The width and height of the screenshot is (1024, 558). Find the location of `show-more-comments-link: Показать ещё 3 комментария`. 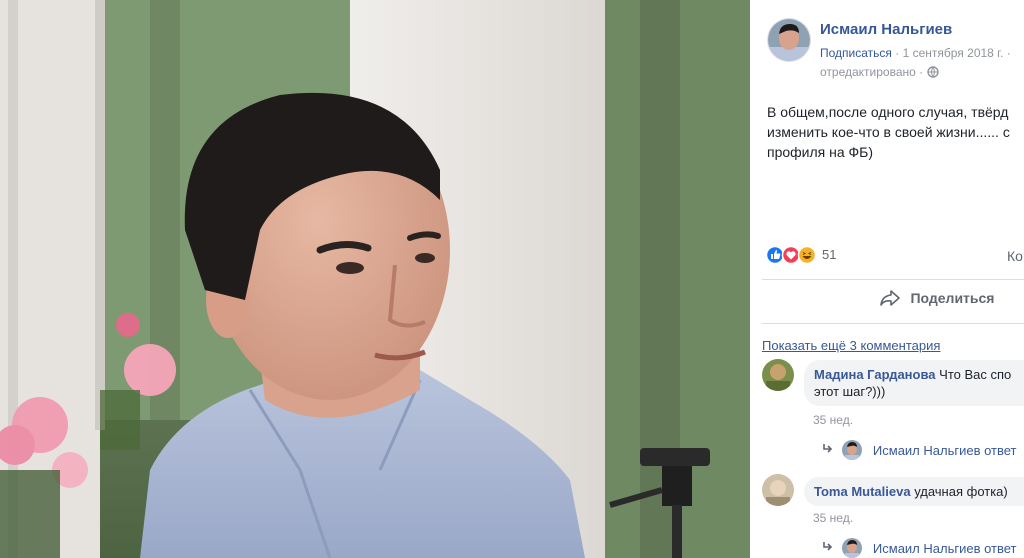

show-more-comments-link: Показать ещё 3 комментария is located at coordinates (851, 345).